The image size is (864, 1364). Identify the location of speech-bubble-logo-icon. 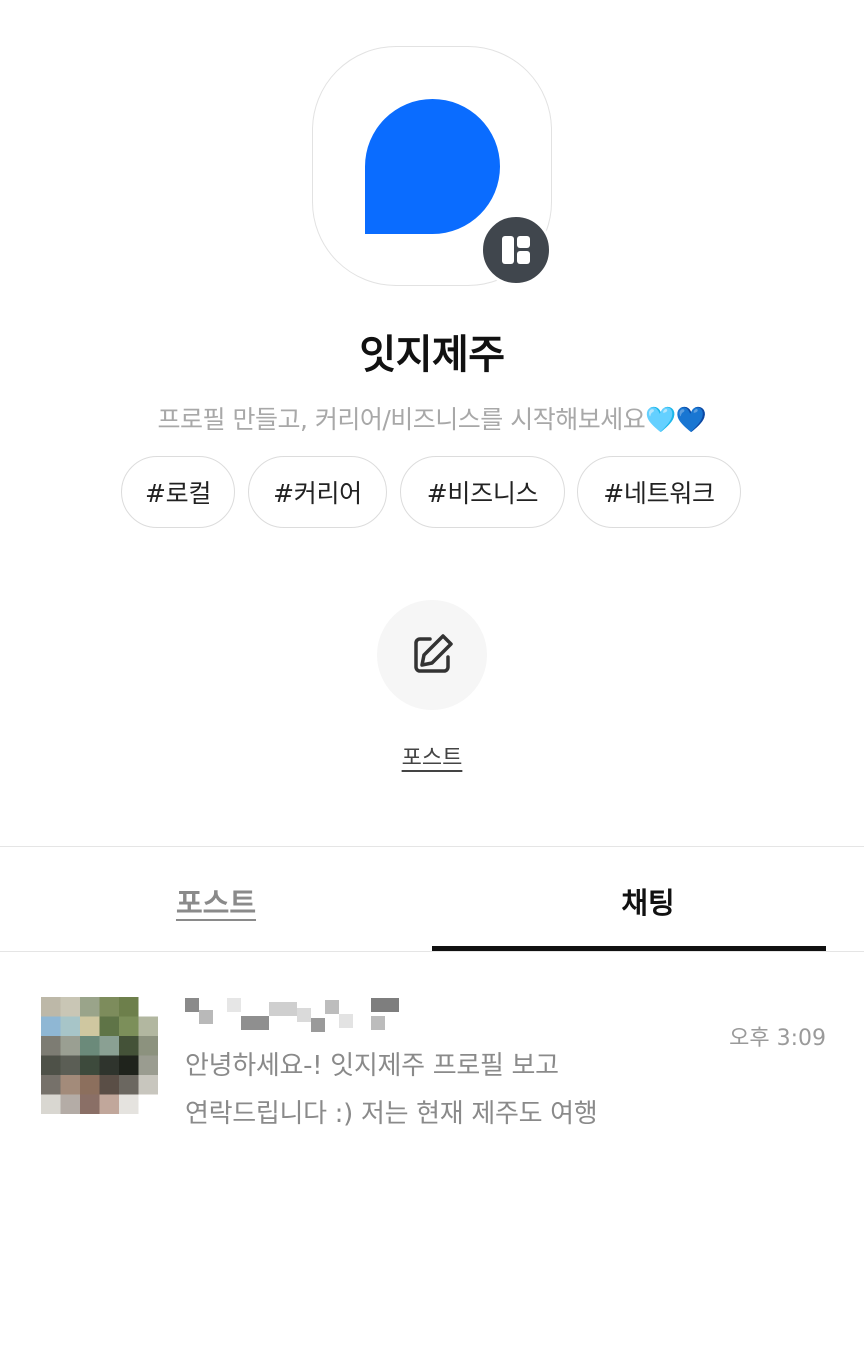
(432, 166).